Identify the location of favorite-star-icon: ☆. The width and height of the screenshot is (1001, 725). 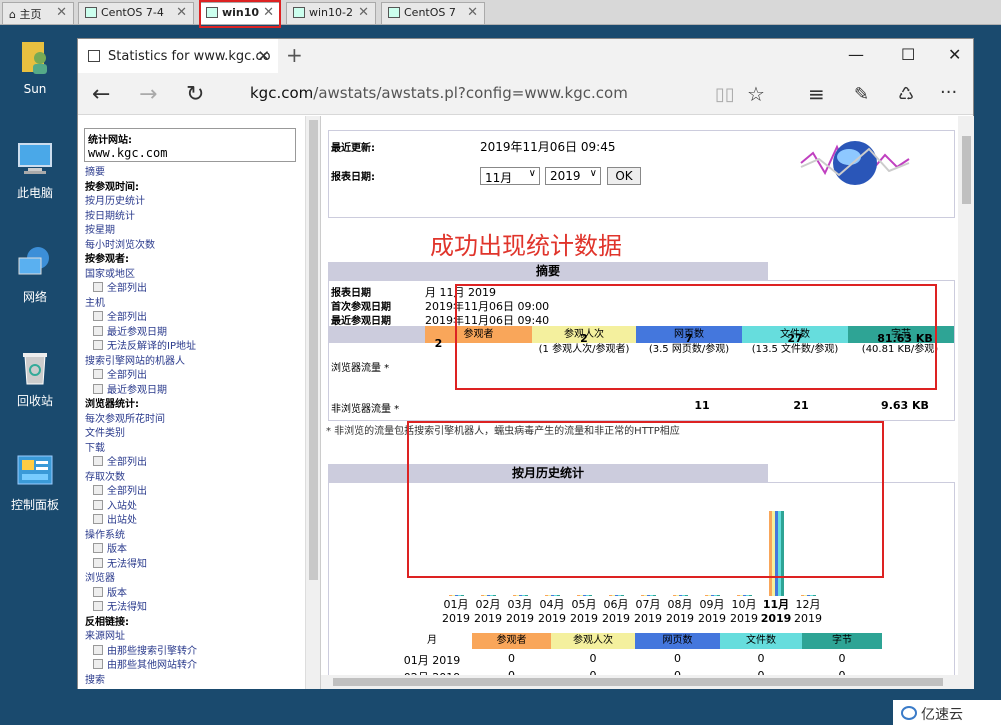
(756, 94).